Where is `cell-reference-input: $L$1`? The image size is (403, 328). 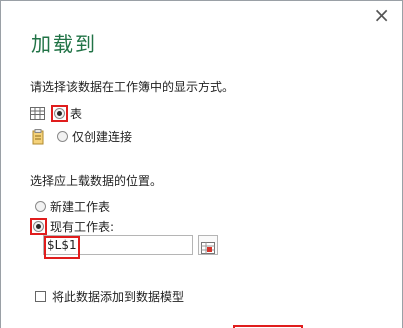 cell-reference-input: $L$1 is located at coordinates (118, 245).